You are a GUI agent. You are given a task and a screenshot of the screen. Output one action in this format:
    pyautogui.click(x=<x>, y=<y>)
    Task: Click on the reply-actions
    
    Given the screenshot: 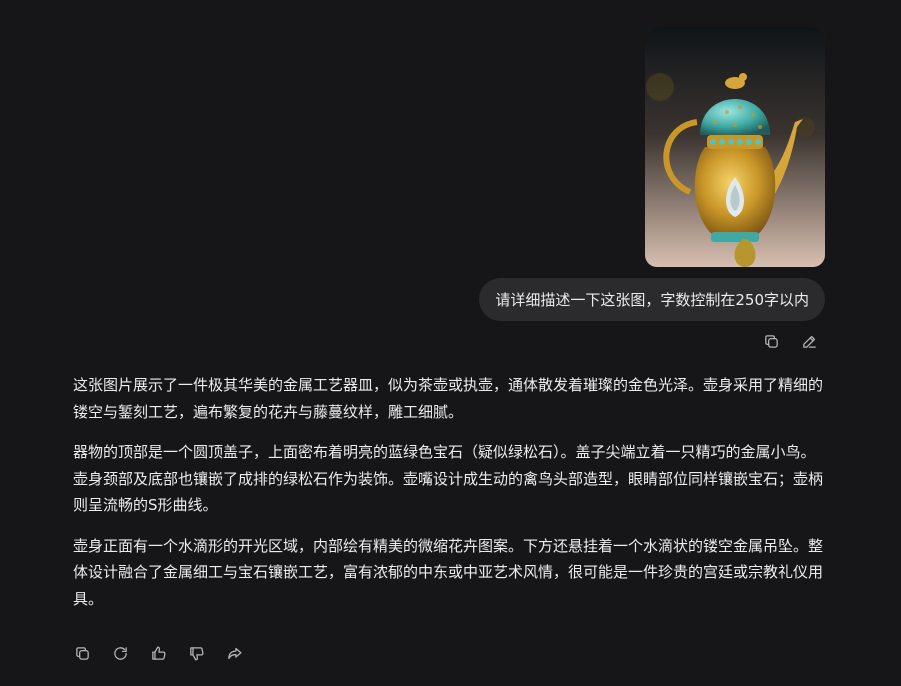 What is the action you would take?
    pyautogui.click(x=158, y=653)
    